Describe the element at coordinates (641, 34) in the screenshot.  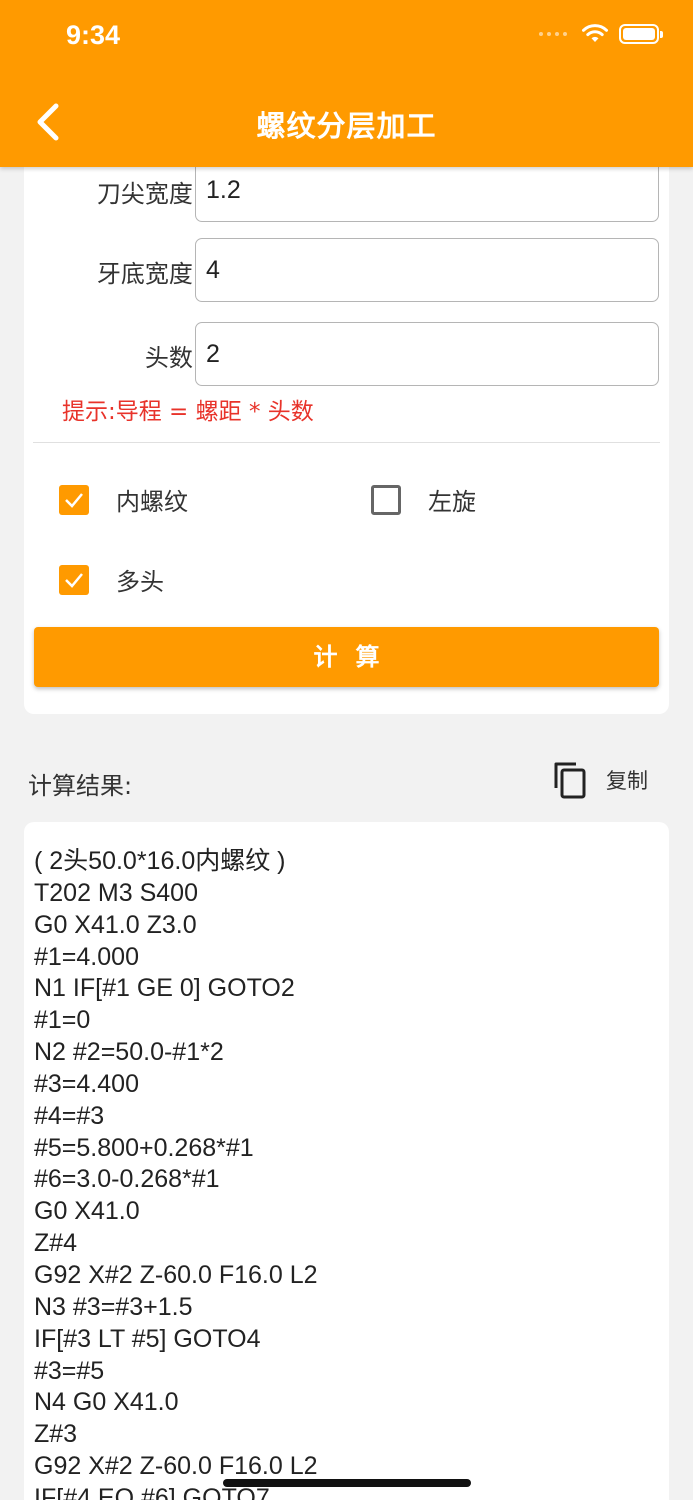
I see `battery-icon` at that location.